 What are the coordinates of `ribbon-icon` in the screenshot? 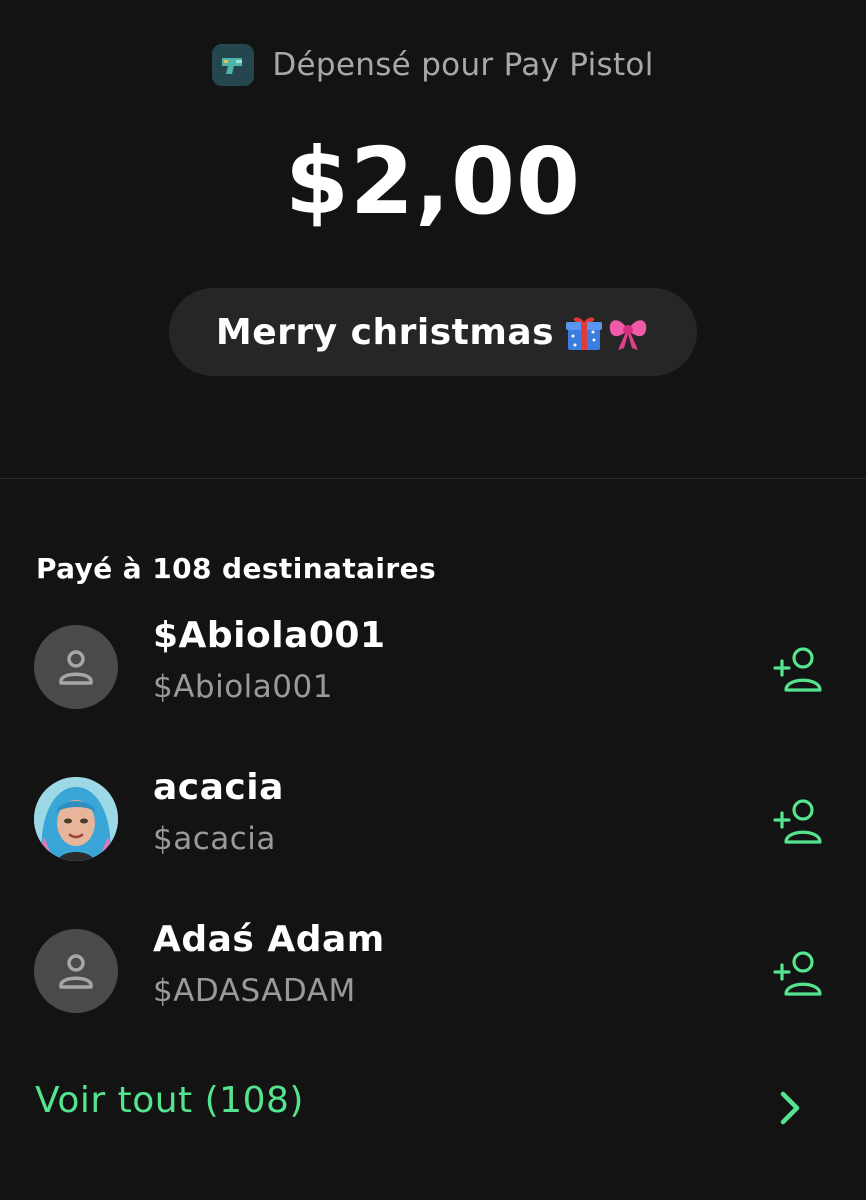 It's located at (628, 335).